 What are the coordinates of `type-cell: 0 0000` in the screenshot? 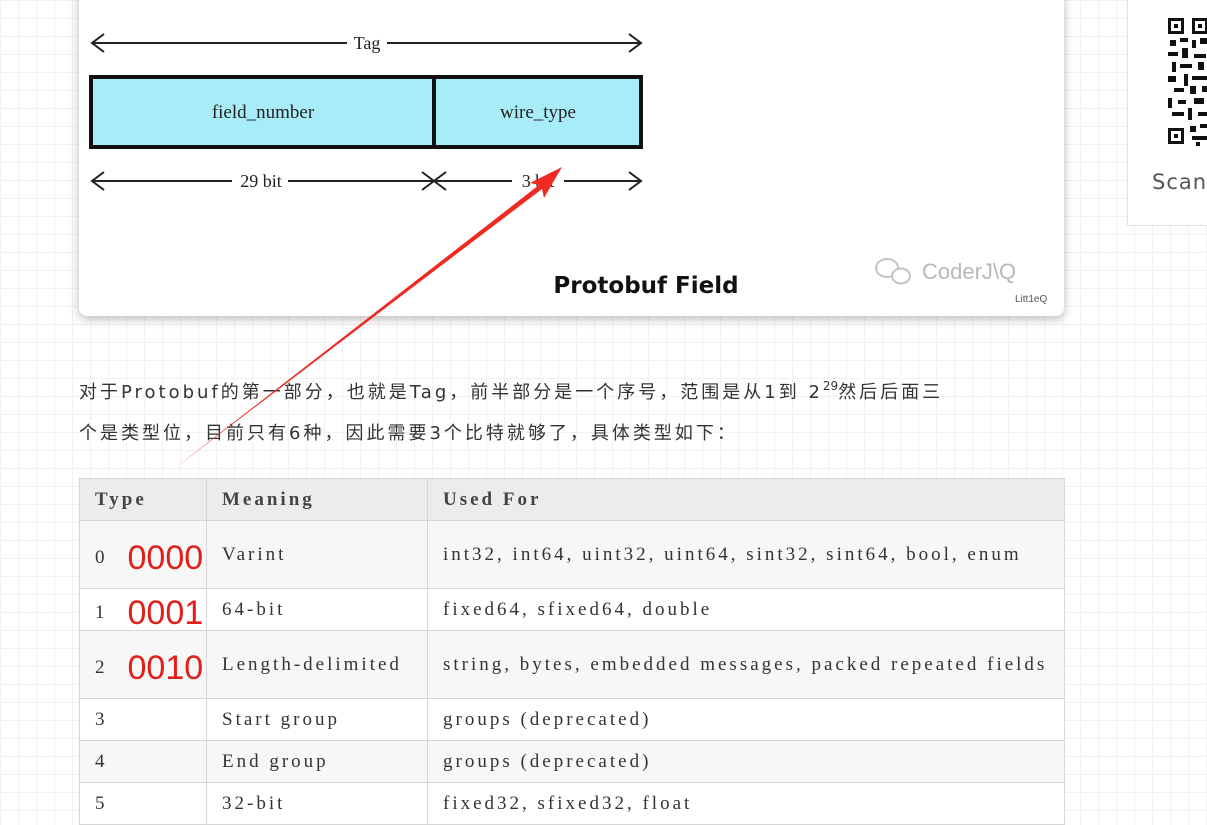 It's located at (143, 554).